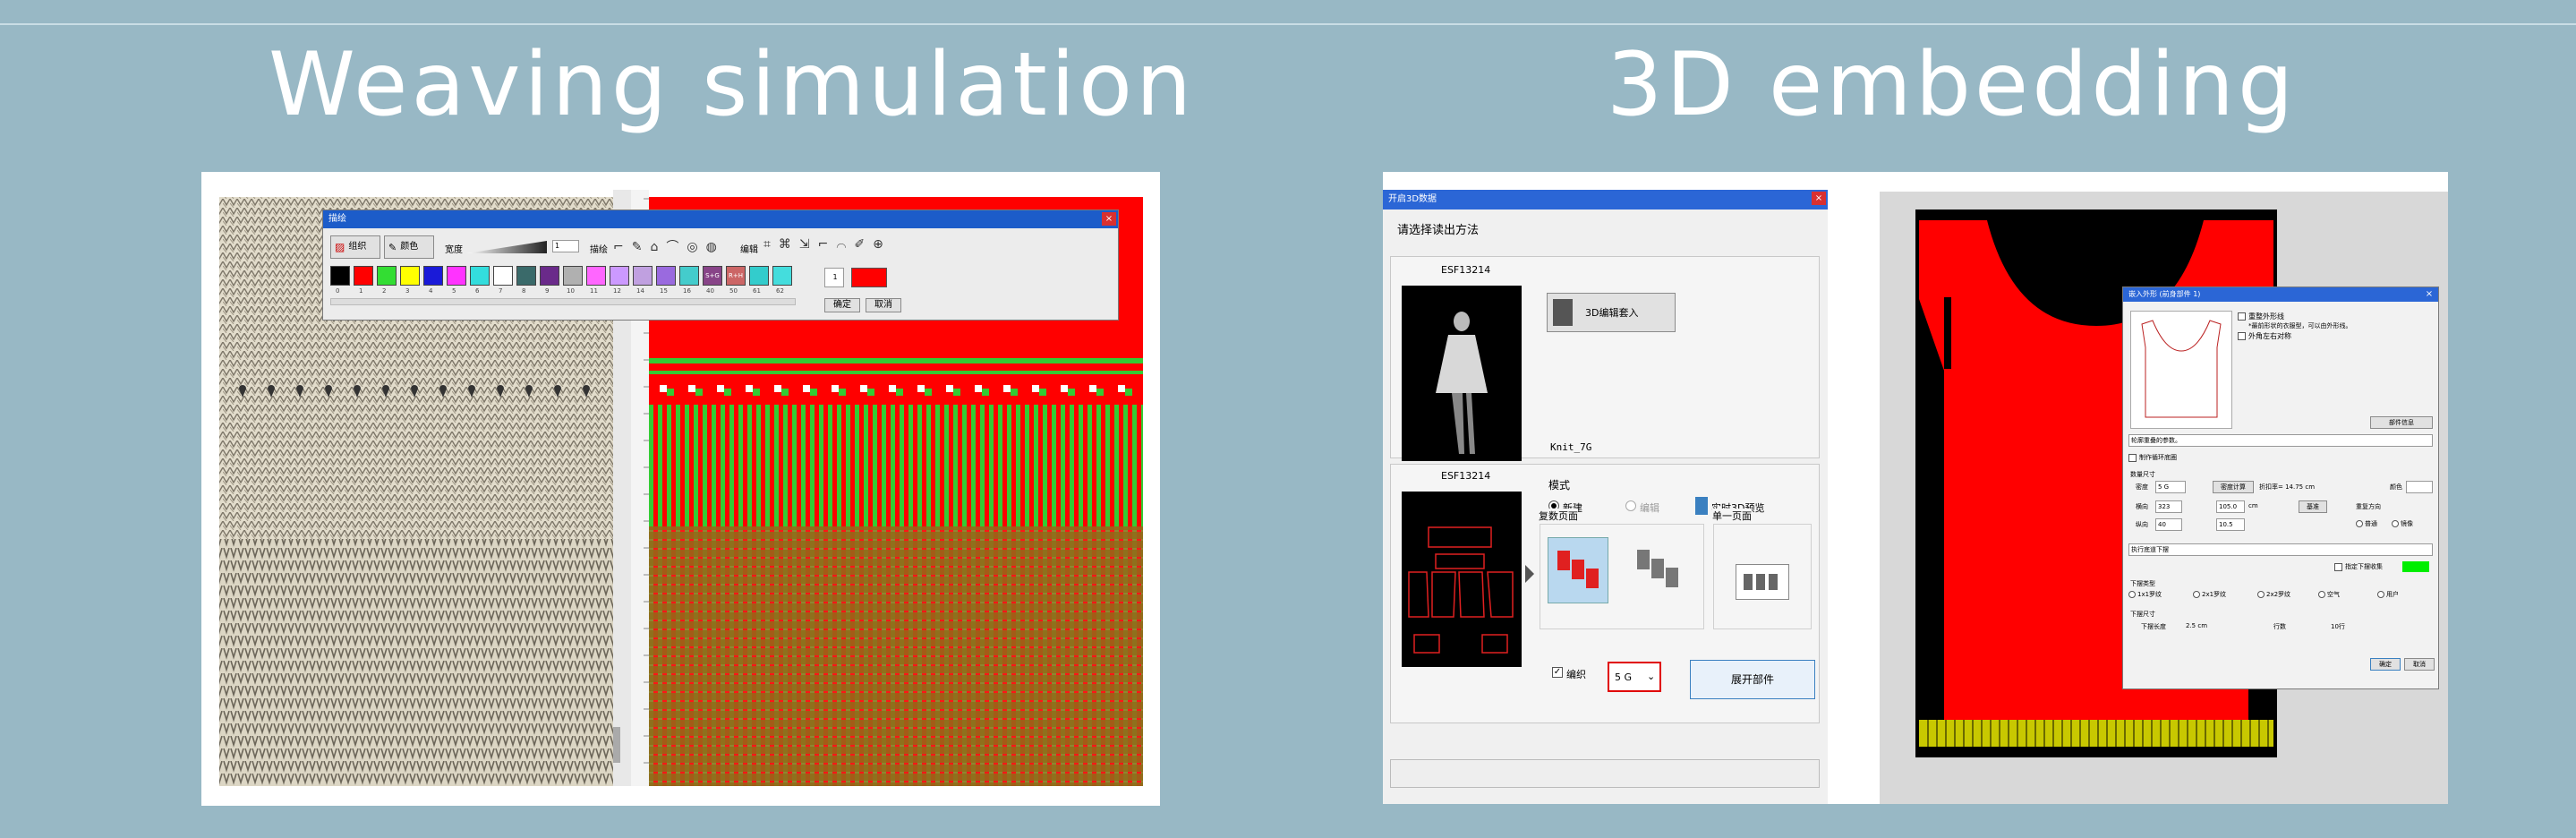 The image size is (2576, 838). What do you see at coordinates (2280, 441) in the screenshot?
I see `outline-param-field: 轮廓重叠的参数。` at bounding box center [2280, 441].